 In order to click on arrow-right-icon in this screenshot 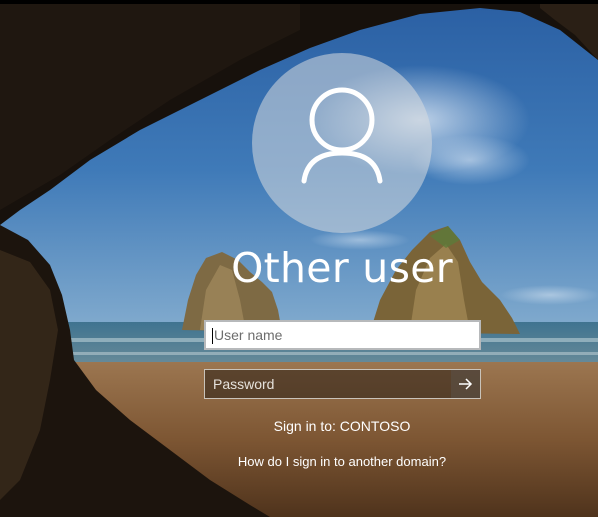, I will do `click(466, 384)`.